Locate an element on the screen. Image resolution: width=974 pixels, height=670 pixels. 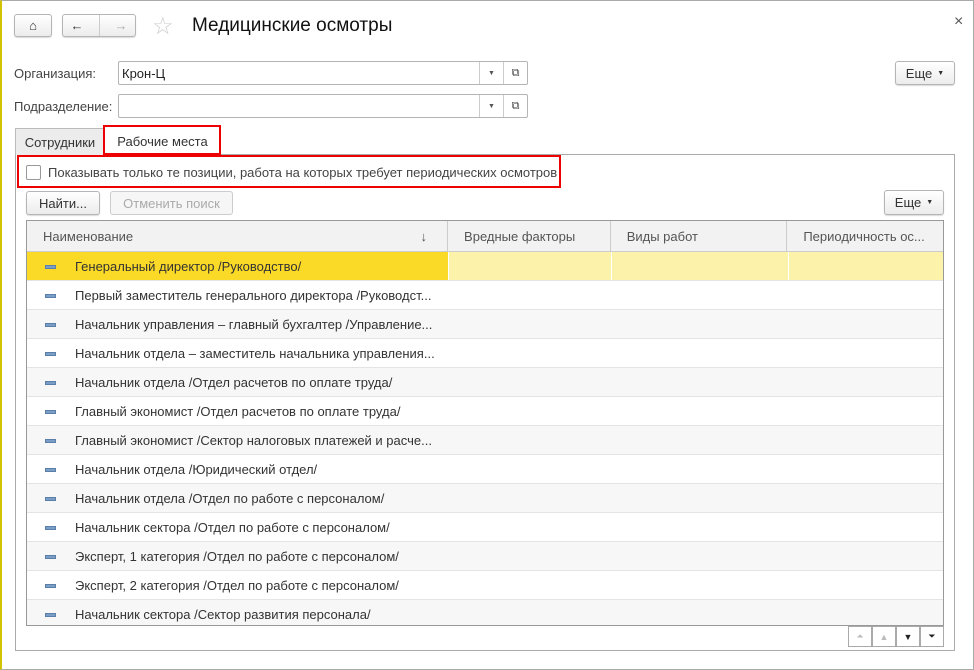
sort-desc-icon: ↓ is located at coordinates (424, 236).